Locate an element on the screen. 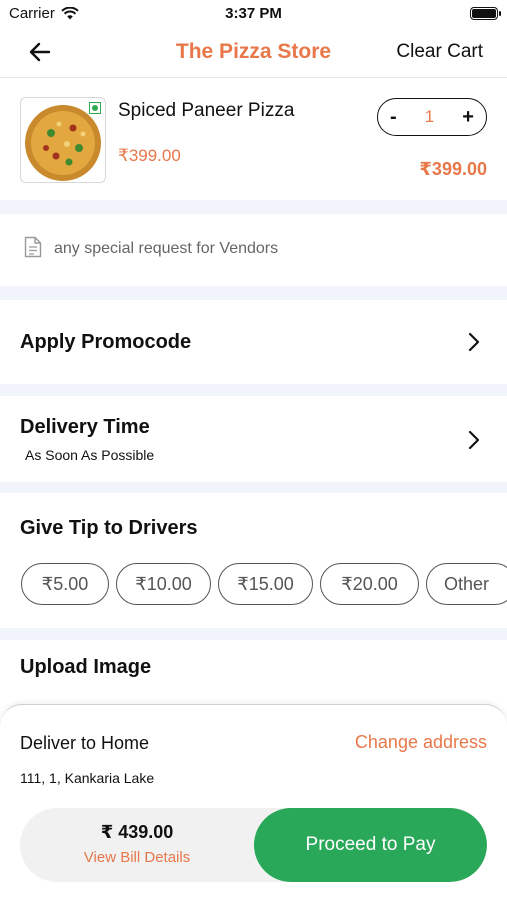 The height and width of the screenshot is (900, 507). delivery-address: 111, 1, Kankaria Lake is located at coordinates (87, 778).